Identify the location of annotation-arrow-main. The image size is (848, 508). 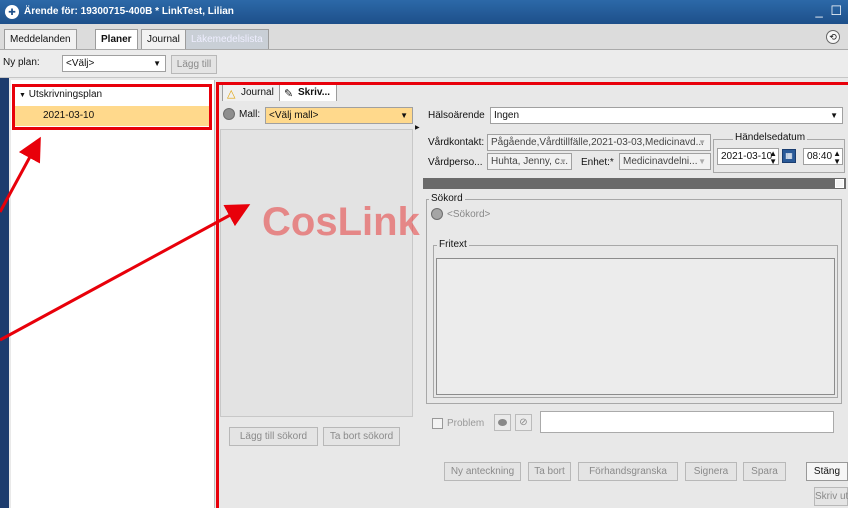
(125, 273).